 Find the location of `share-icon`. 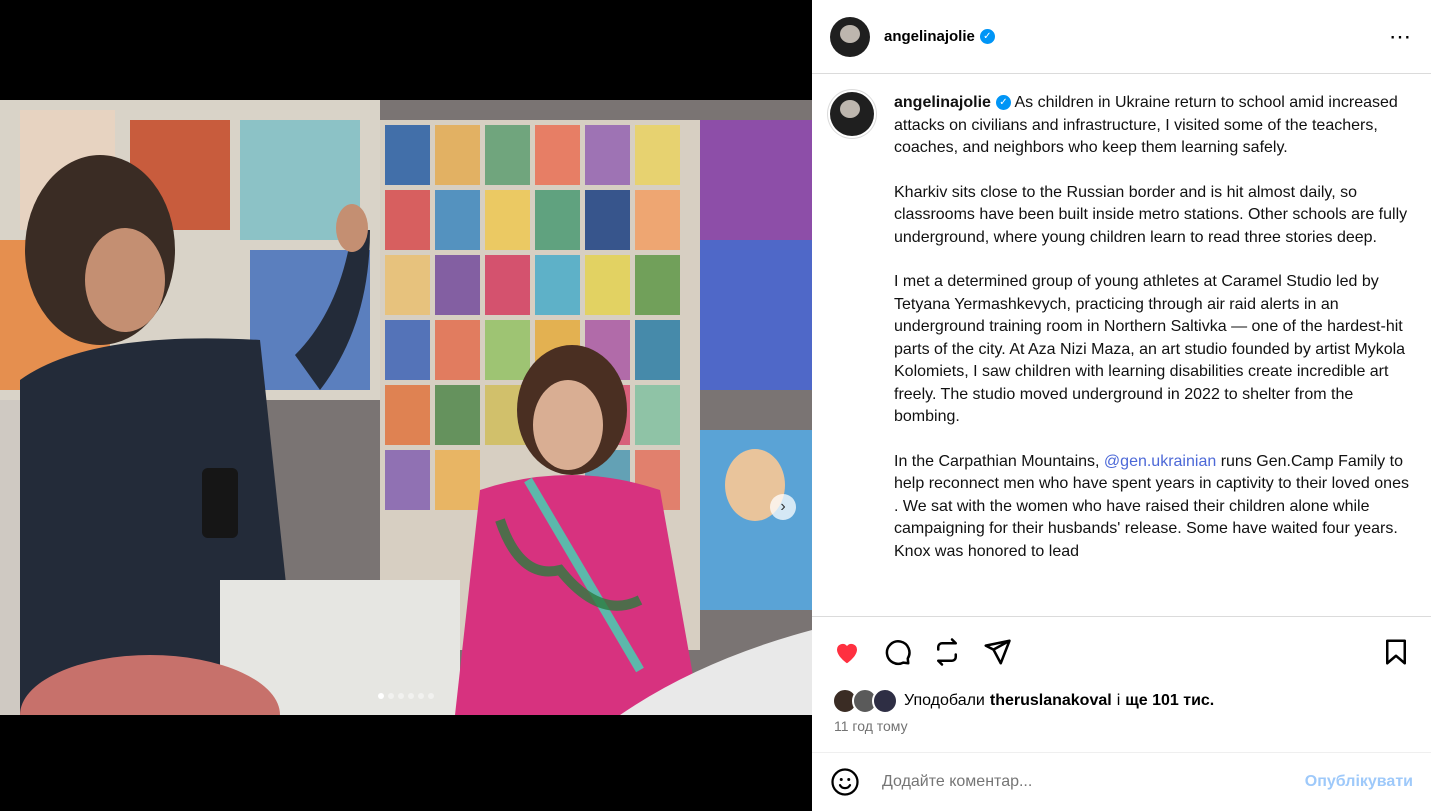

share-icon is located at coordinates (997, 652).